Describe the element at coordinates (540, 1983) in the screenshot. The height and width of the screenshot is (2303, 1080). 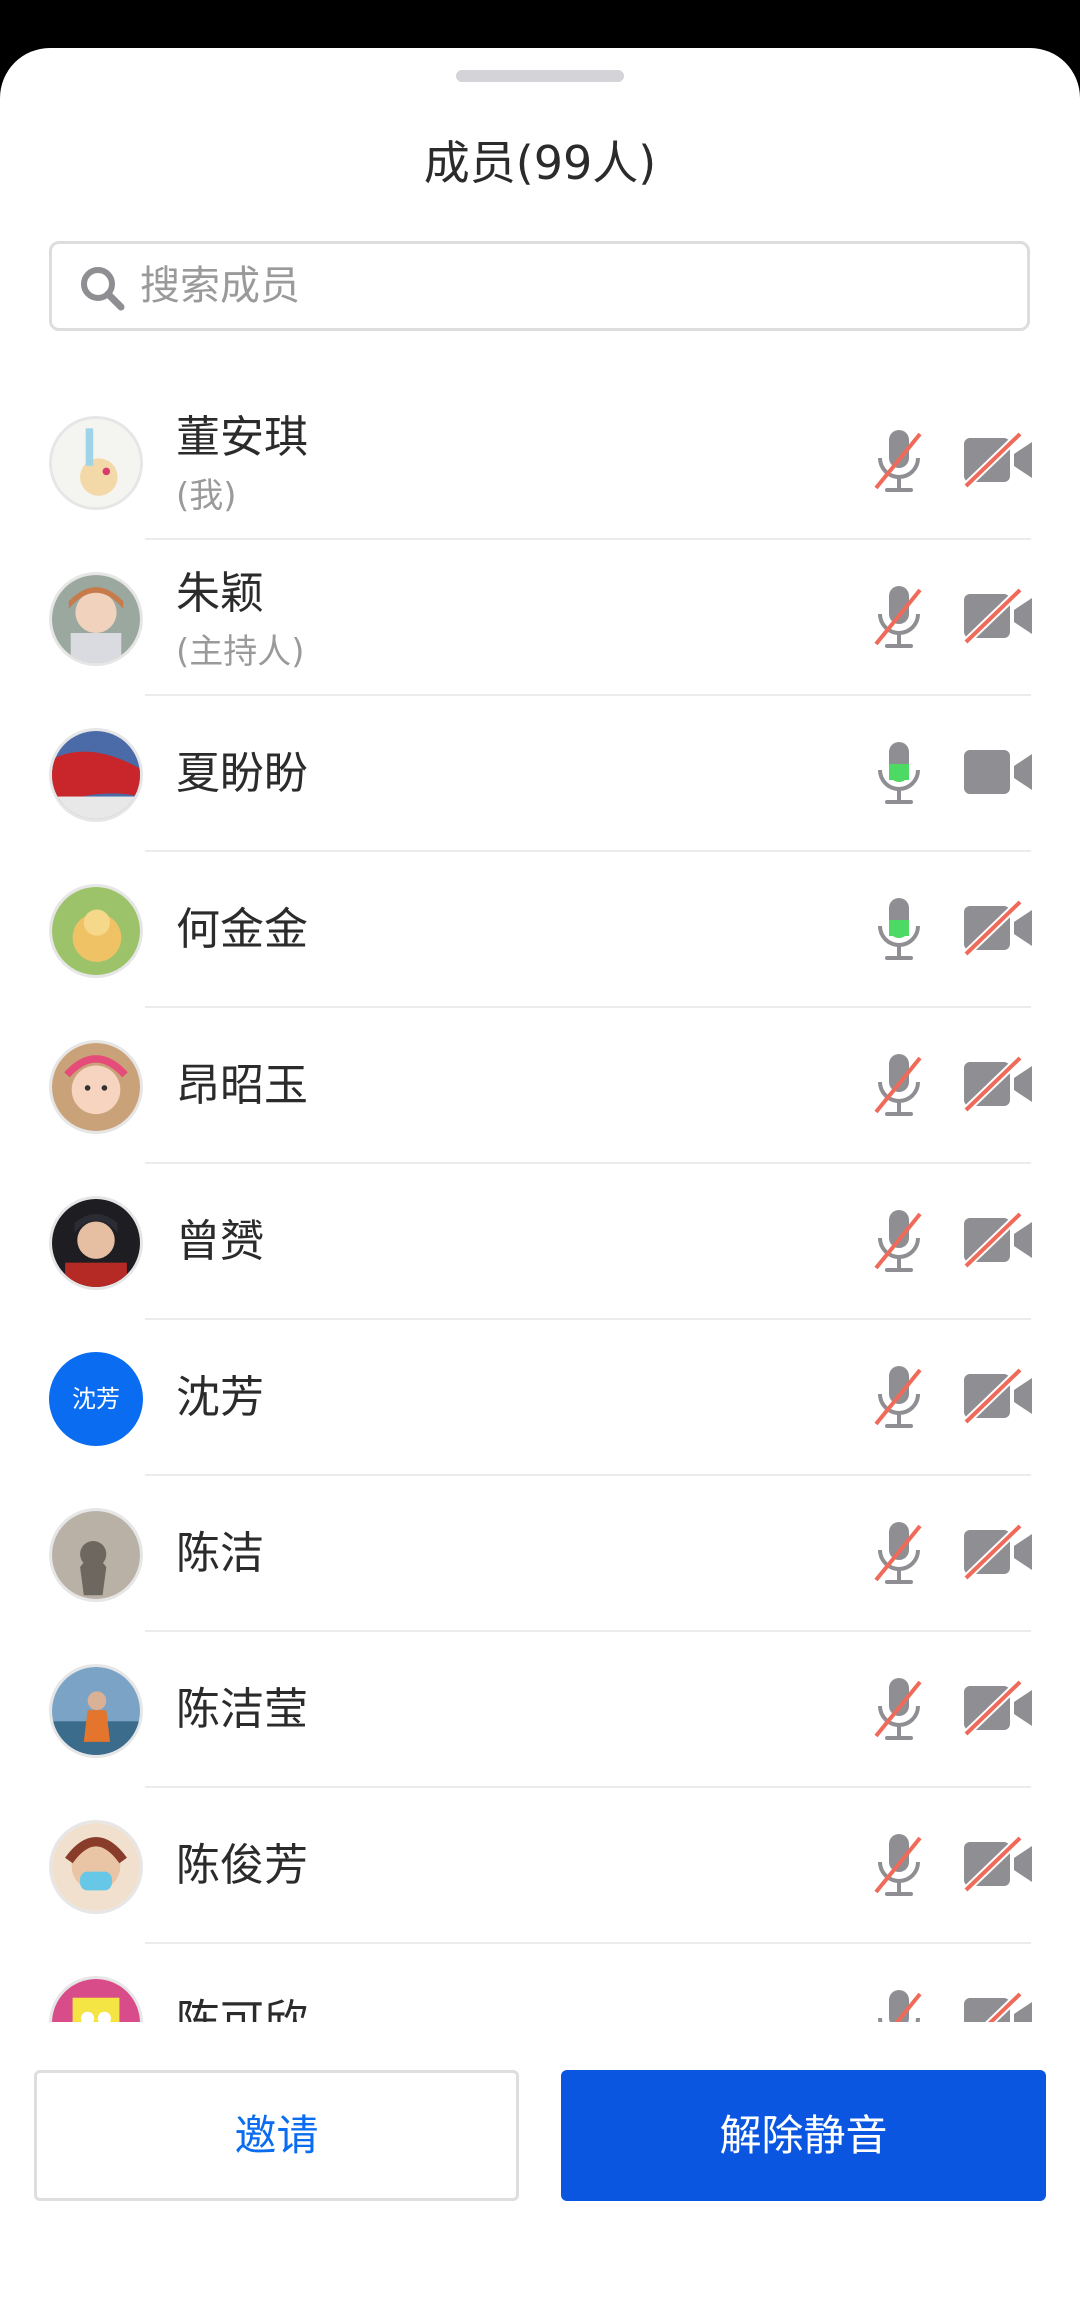
I see `member-row: 陈可欣` at that location.